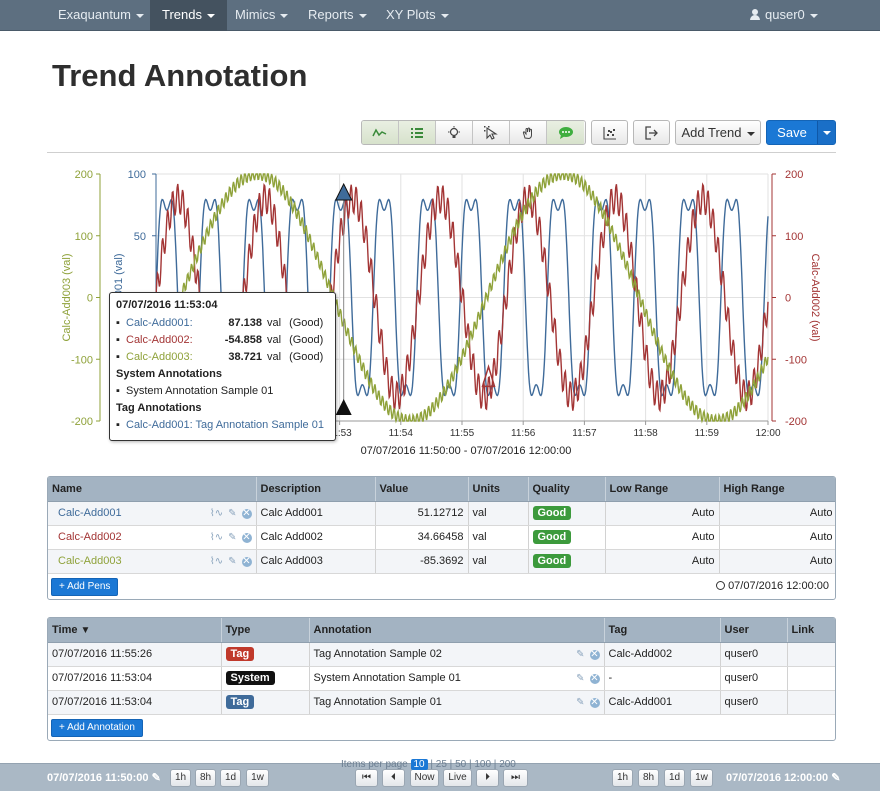 The height and width of the screenshot is (791, 880). Describe the element at coordinates (90, 537) in the screenshot. I see `pen-name: Calc-Add002` at that location.